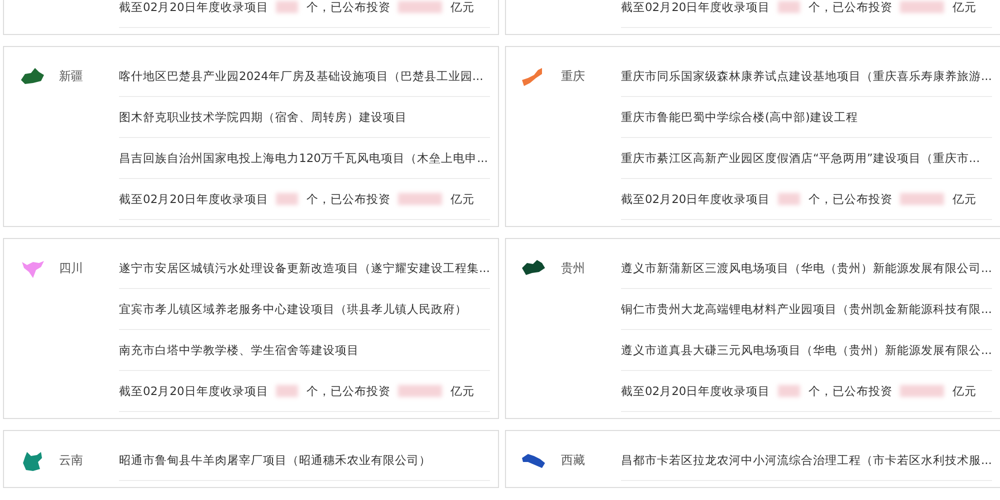  Describe the element at coordinates (239, 350) in the screenshot. I see `project-link: 南充市白塔中学教学楼、学生宿舍等建设项目` at that location.